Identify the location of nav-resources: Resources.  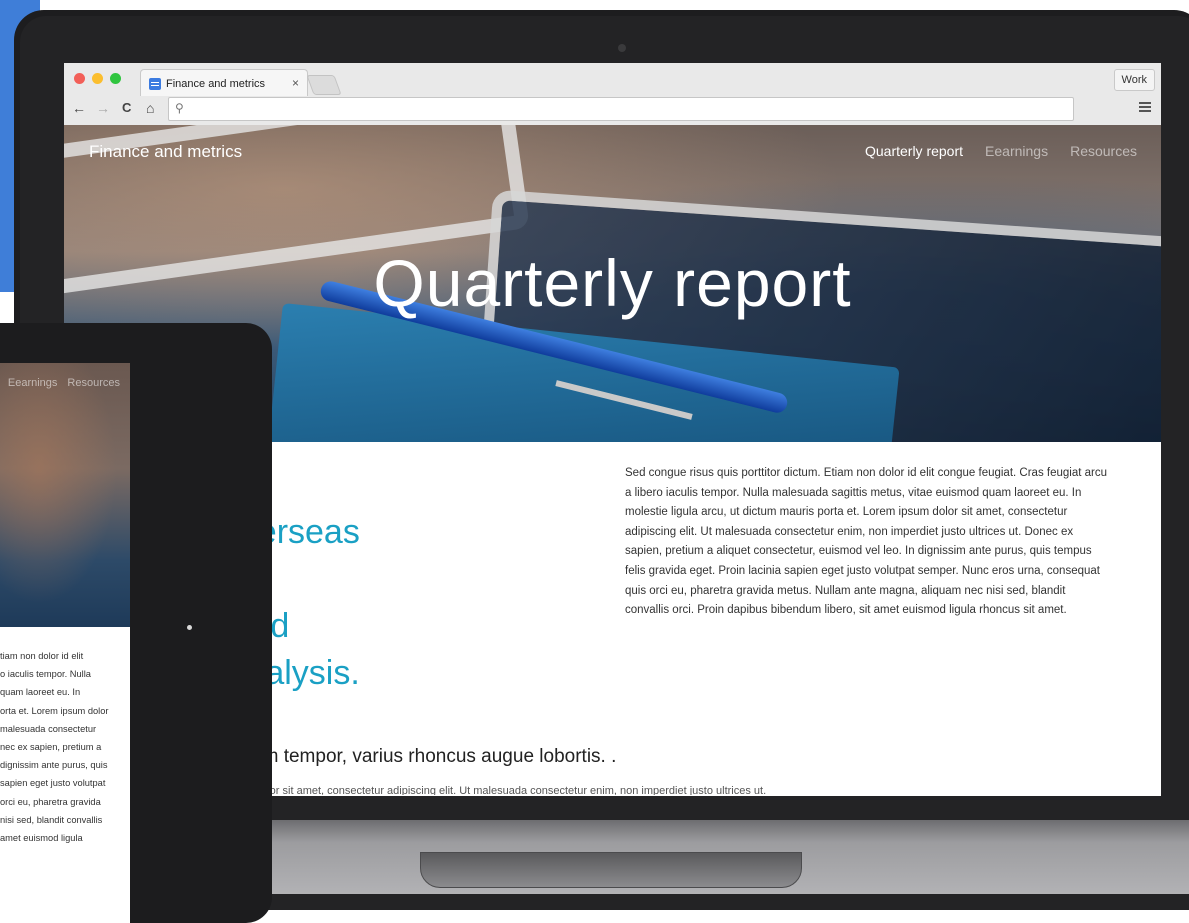
(1103, 151).